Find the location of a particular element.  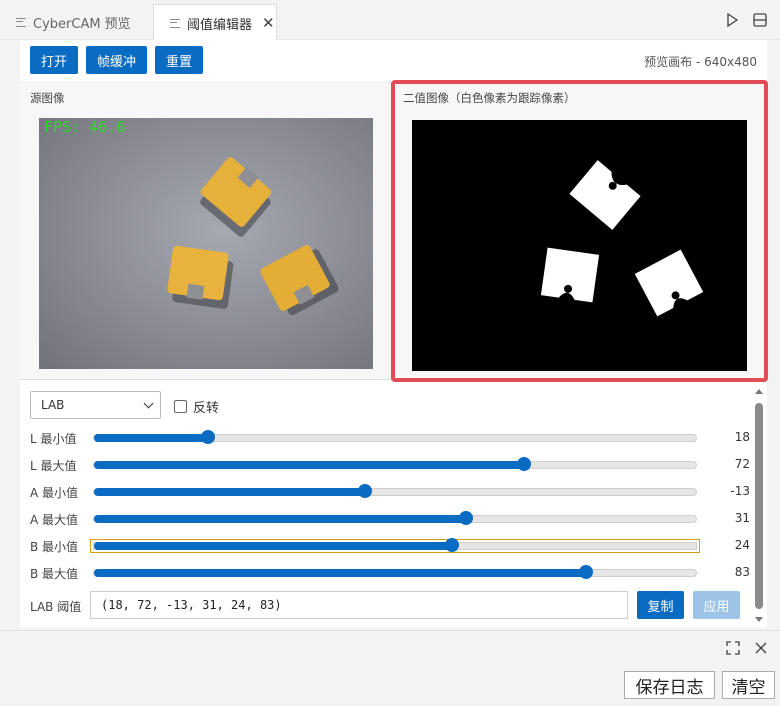

tab-threshold-editor: 阈值编辑器 ✕ is located at coordinates (215, 22).